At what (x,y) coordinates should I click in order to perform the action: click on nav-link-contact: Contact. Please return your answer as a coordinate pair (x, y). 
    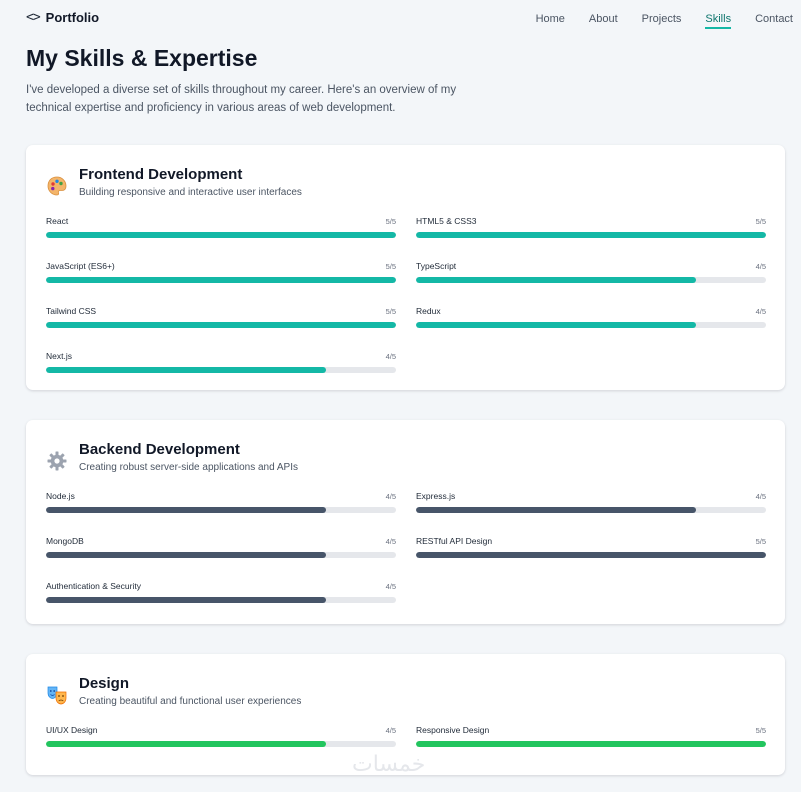
    Looking at the image, I should click on (774, 19).